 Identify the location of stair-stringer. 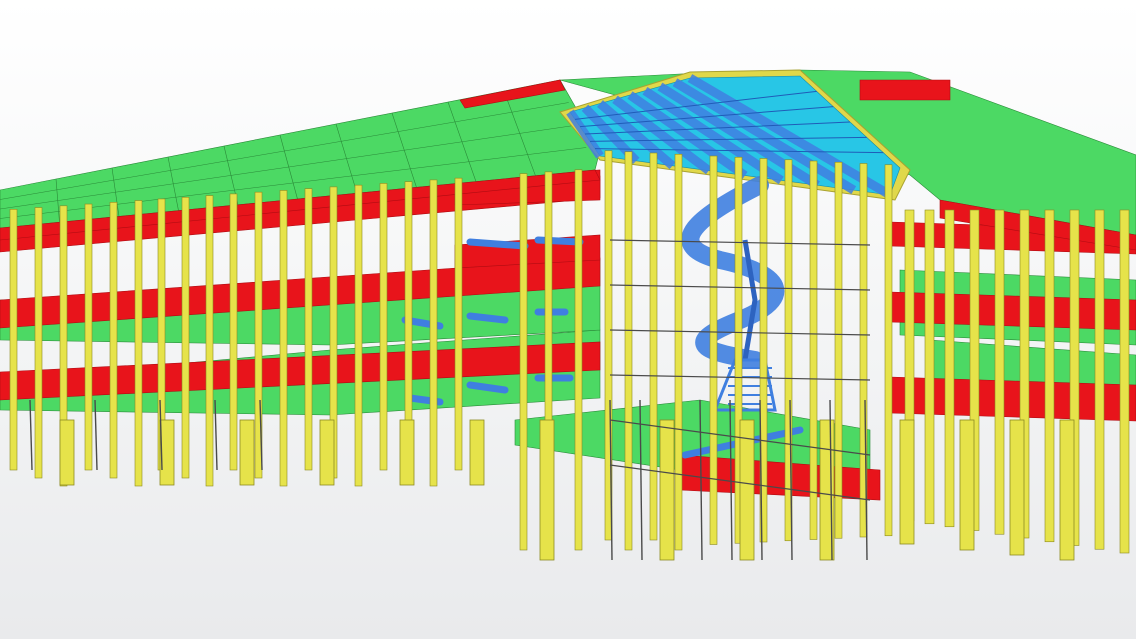
(750, 300).